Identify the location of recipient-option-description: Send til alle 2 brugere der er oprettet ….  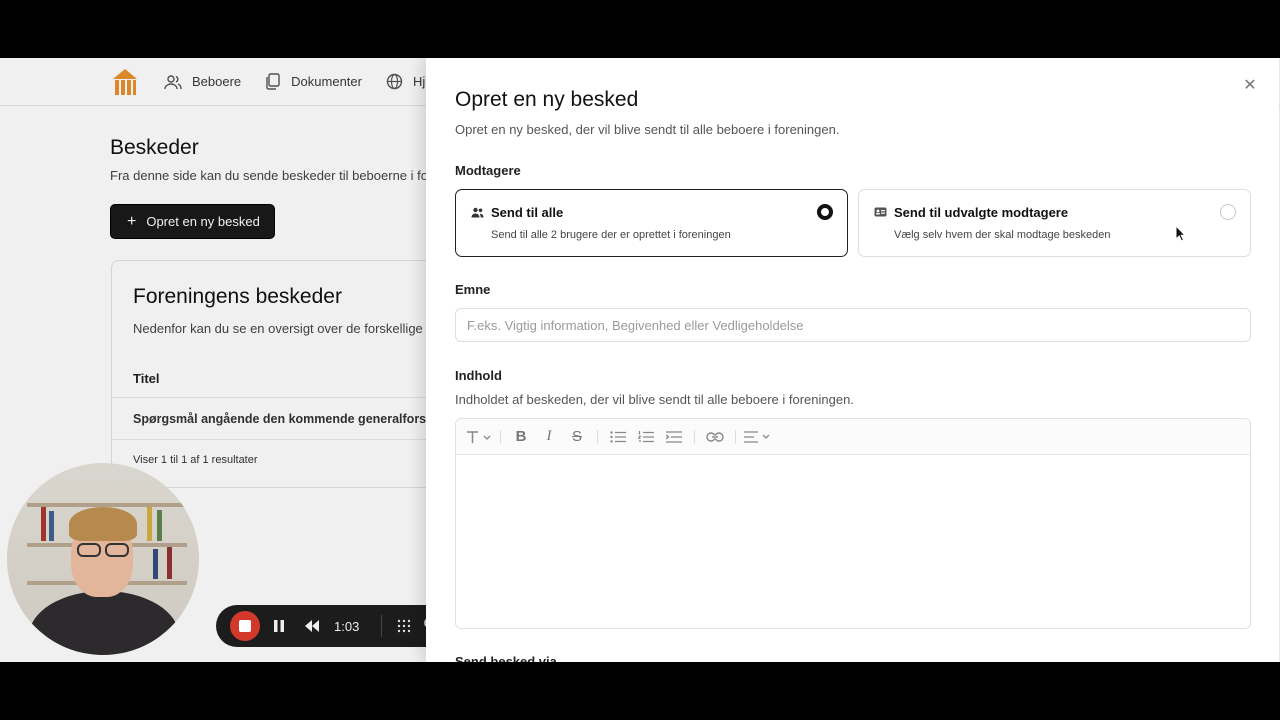
(611, 235).